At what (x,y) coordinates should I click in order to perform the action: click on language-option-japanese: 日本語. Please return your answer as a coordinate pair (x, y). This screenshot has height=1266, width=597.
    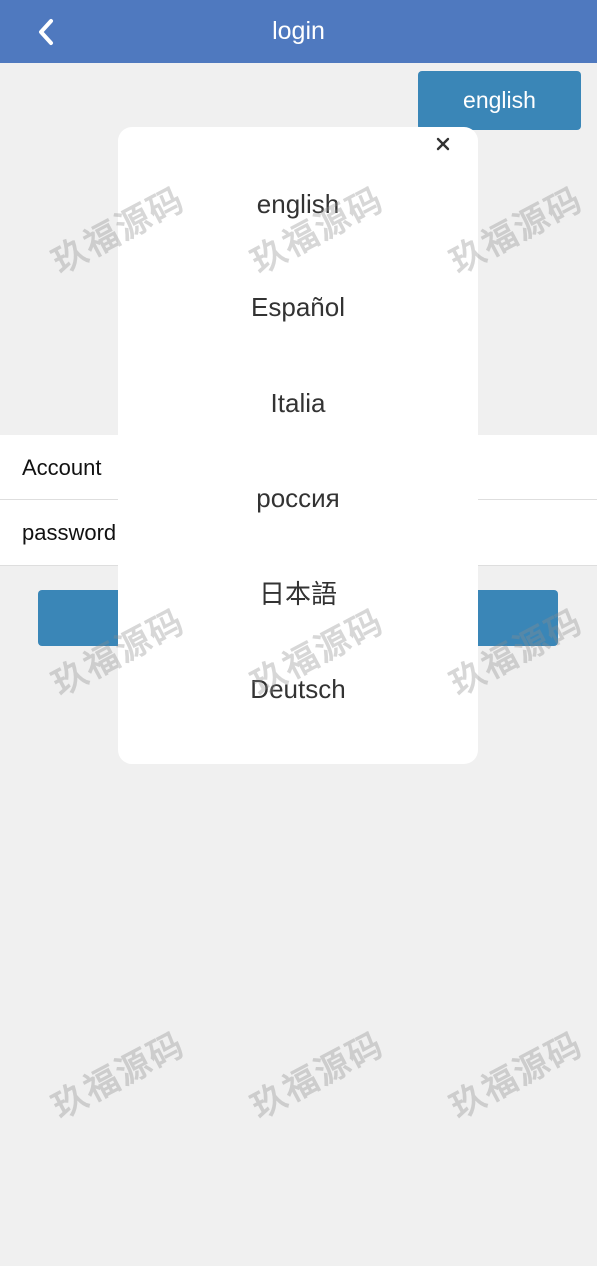
    Looking at the image, I should click on (298, 594).